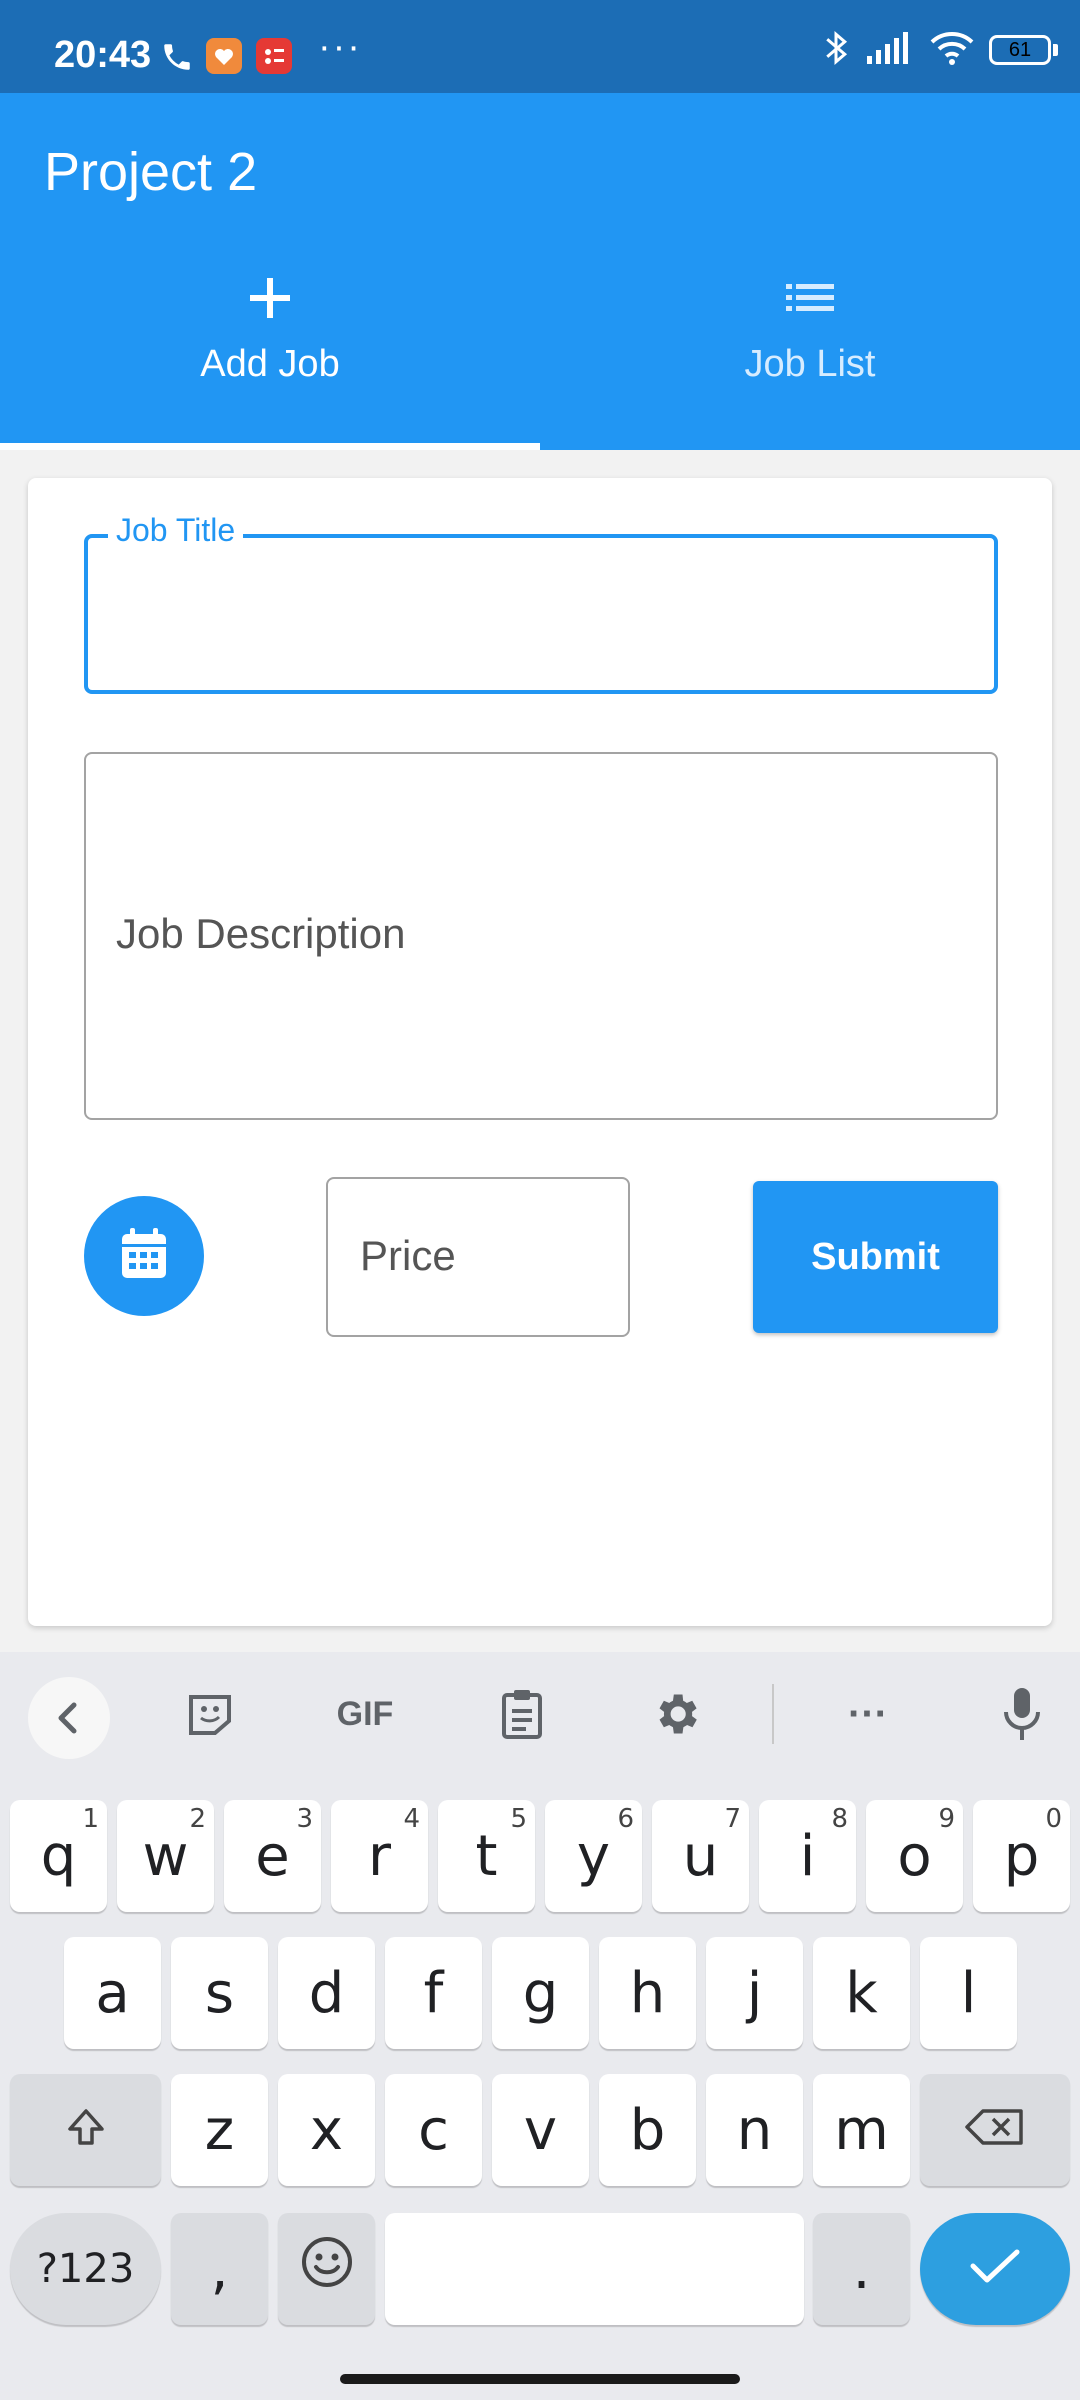 This screenshot has height=2400, width=1080. I want to click on key-o: o9, so click(914, 1856).